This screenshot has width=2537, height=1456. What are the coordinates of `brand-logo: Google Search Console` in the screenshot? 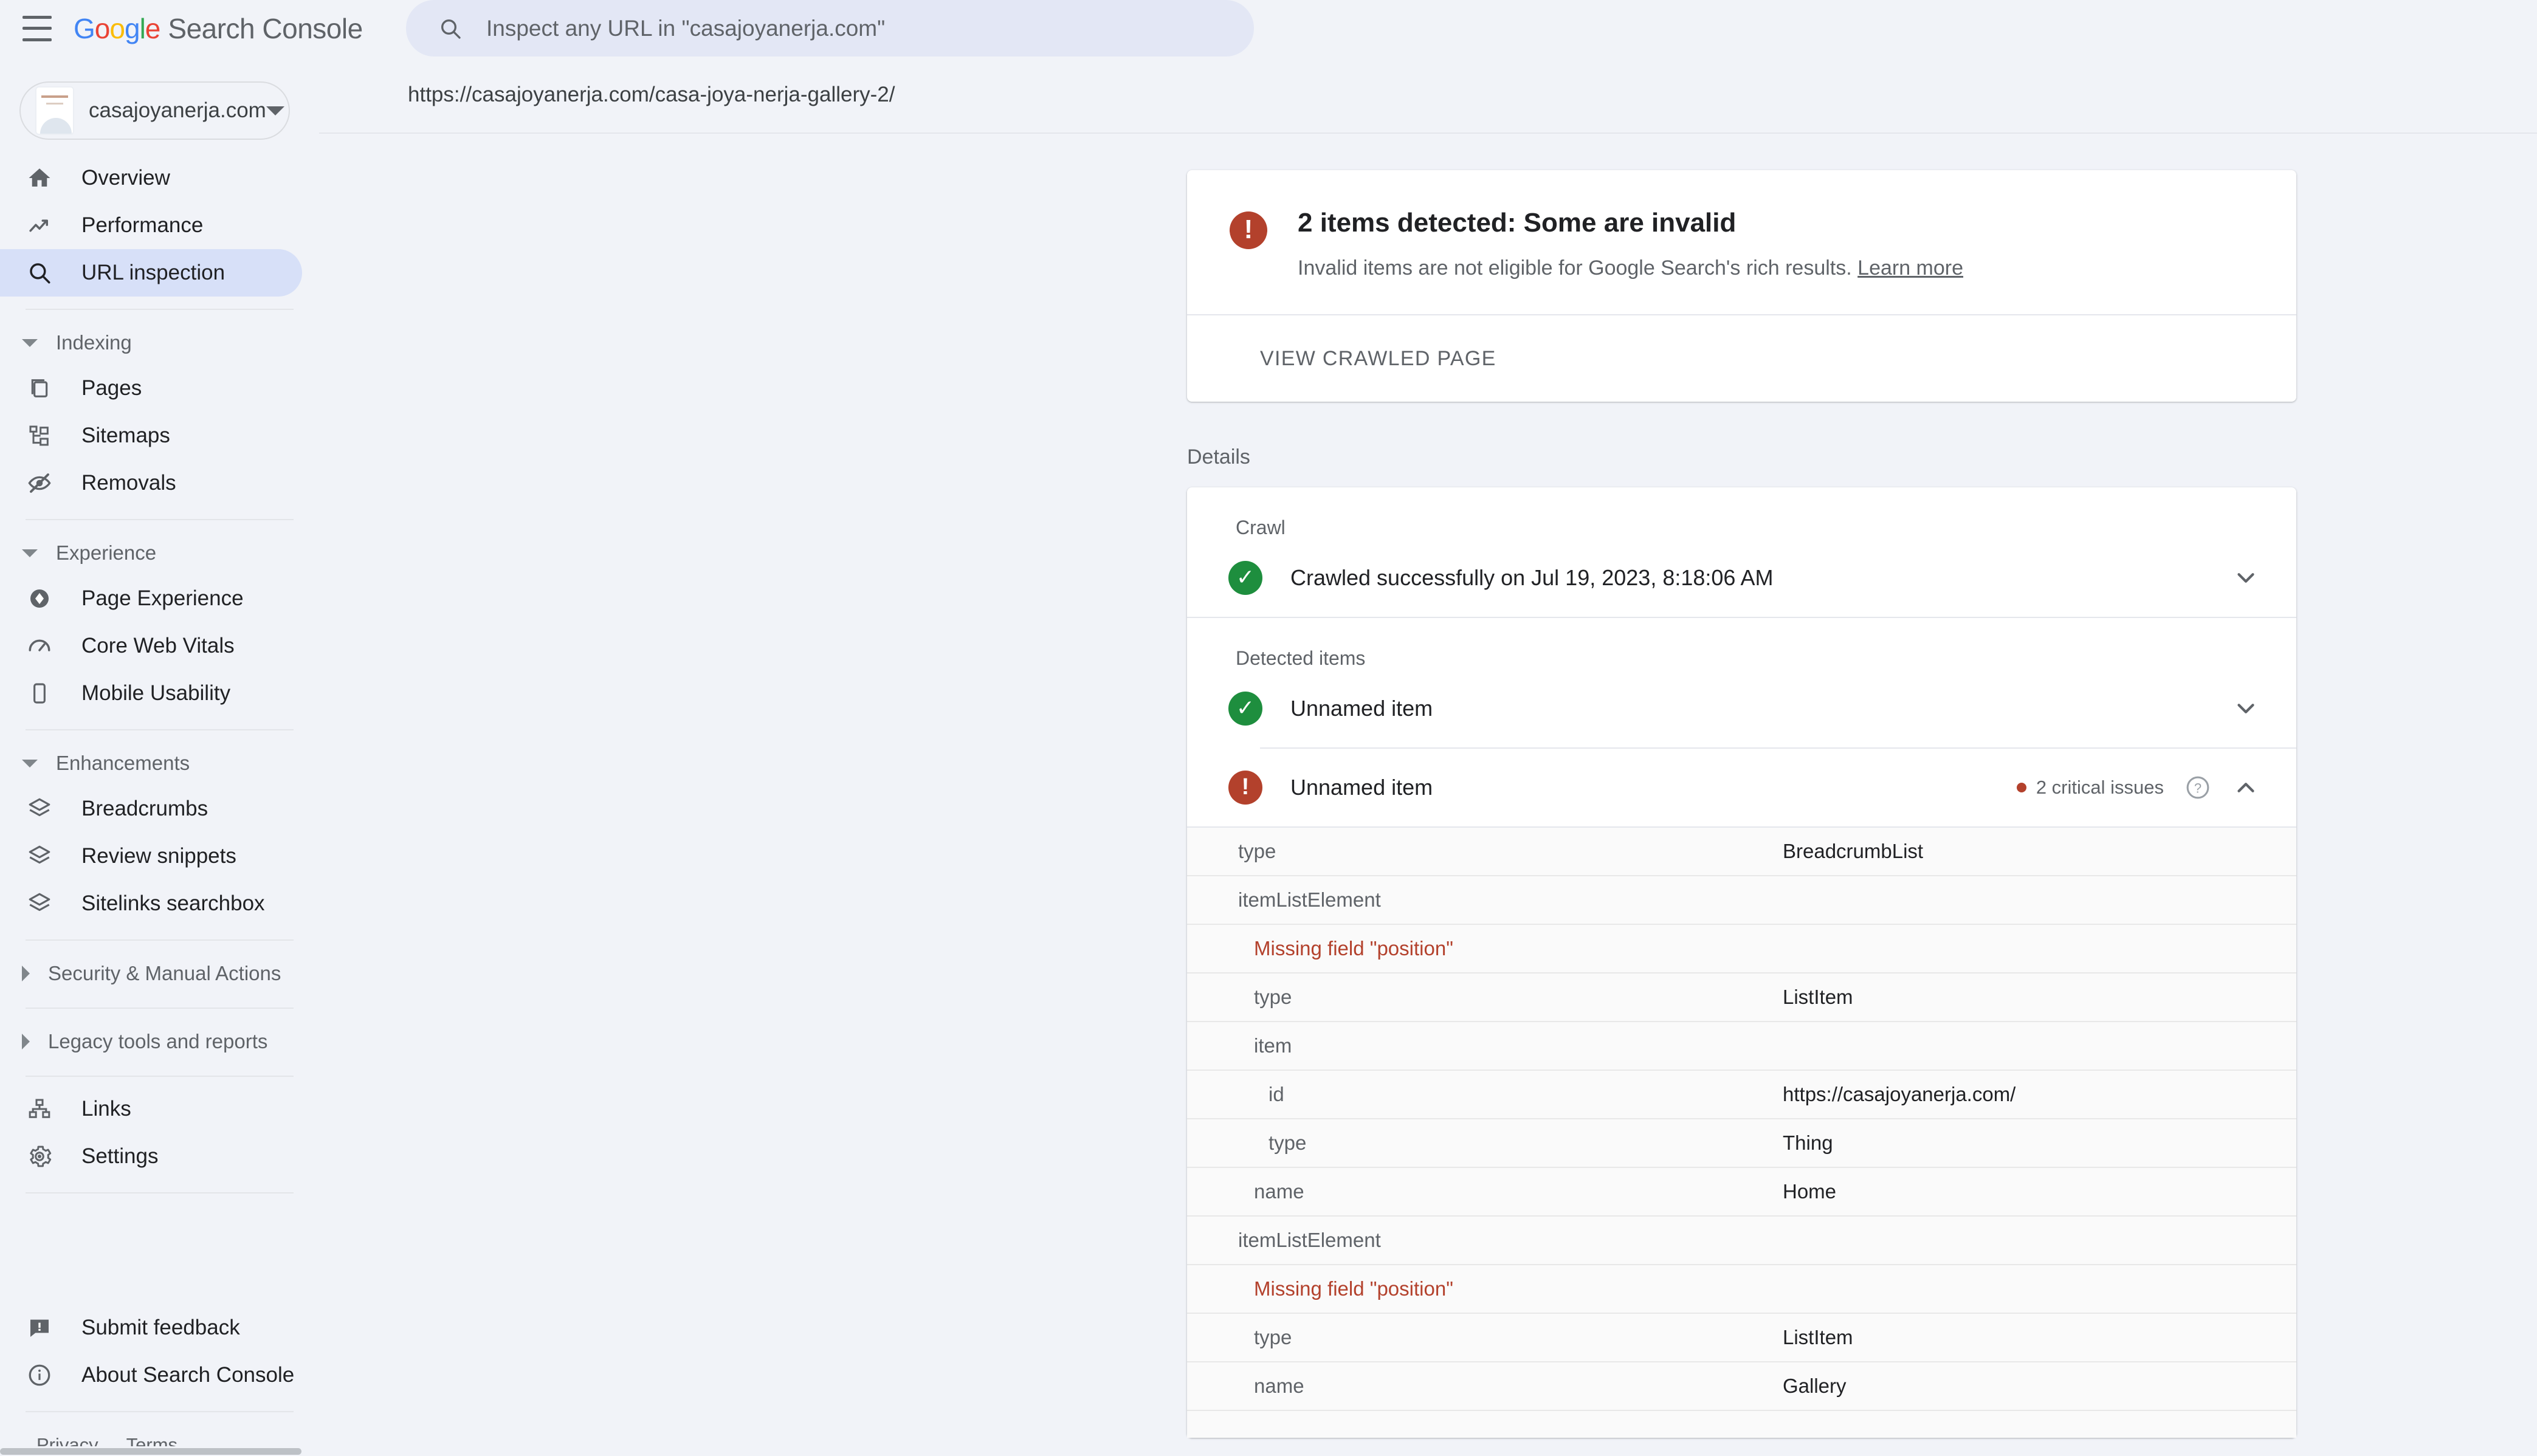 It's located at (218, 28).